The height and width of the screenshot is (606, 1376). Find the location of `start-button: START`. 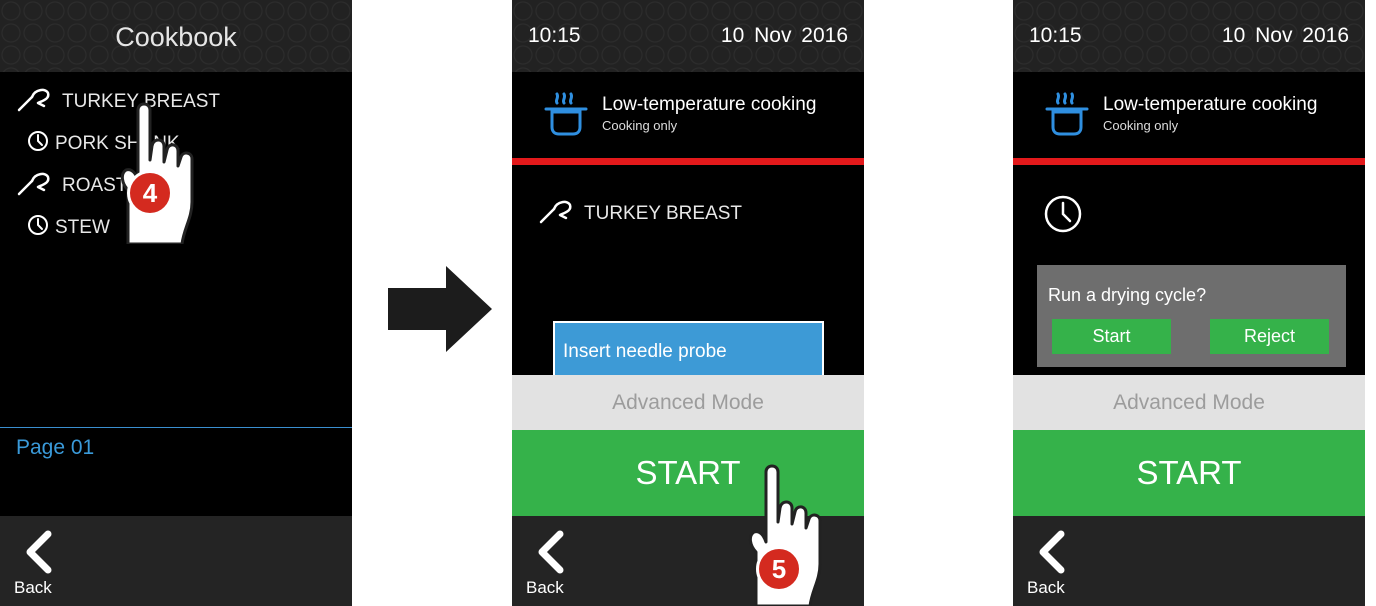

start-button: START is located at coordinates (1189, 473).